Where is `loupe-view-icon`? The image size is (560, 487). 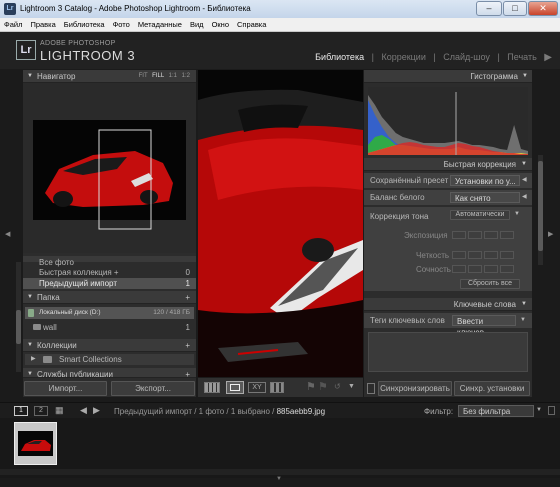 loupe-view-icon is located at coordinates (235, 387).